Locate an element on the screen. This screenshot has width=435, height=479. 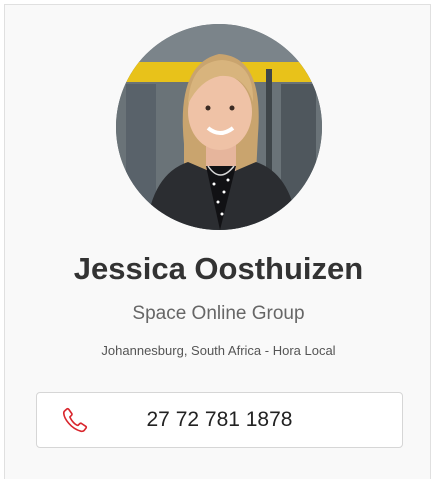
profile-name: Jessica Oosthuizen is located at coordinates (218, 268).